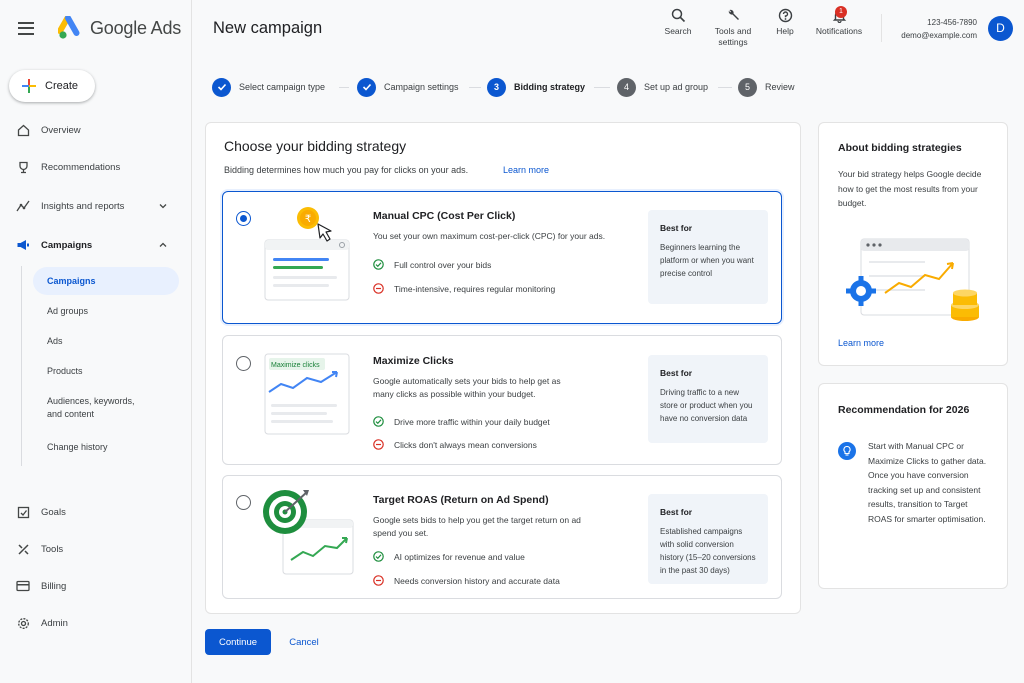 This screenshot has height=683, width=1024. Describe the element at coordinates (54, 623) in the screenshot. I see `sidebar-item-label: Admin` at that location.